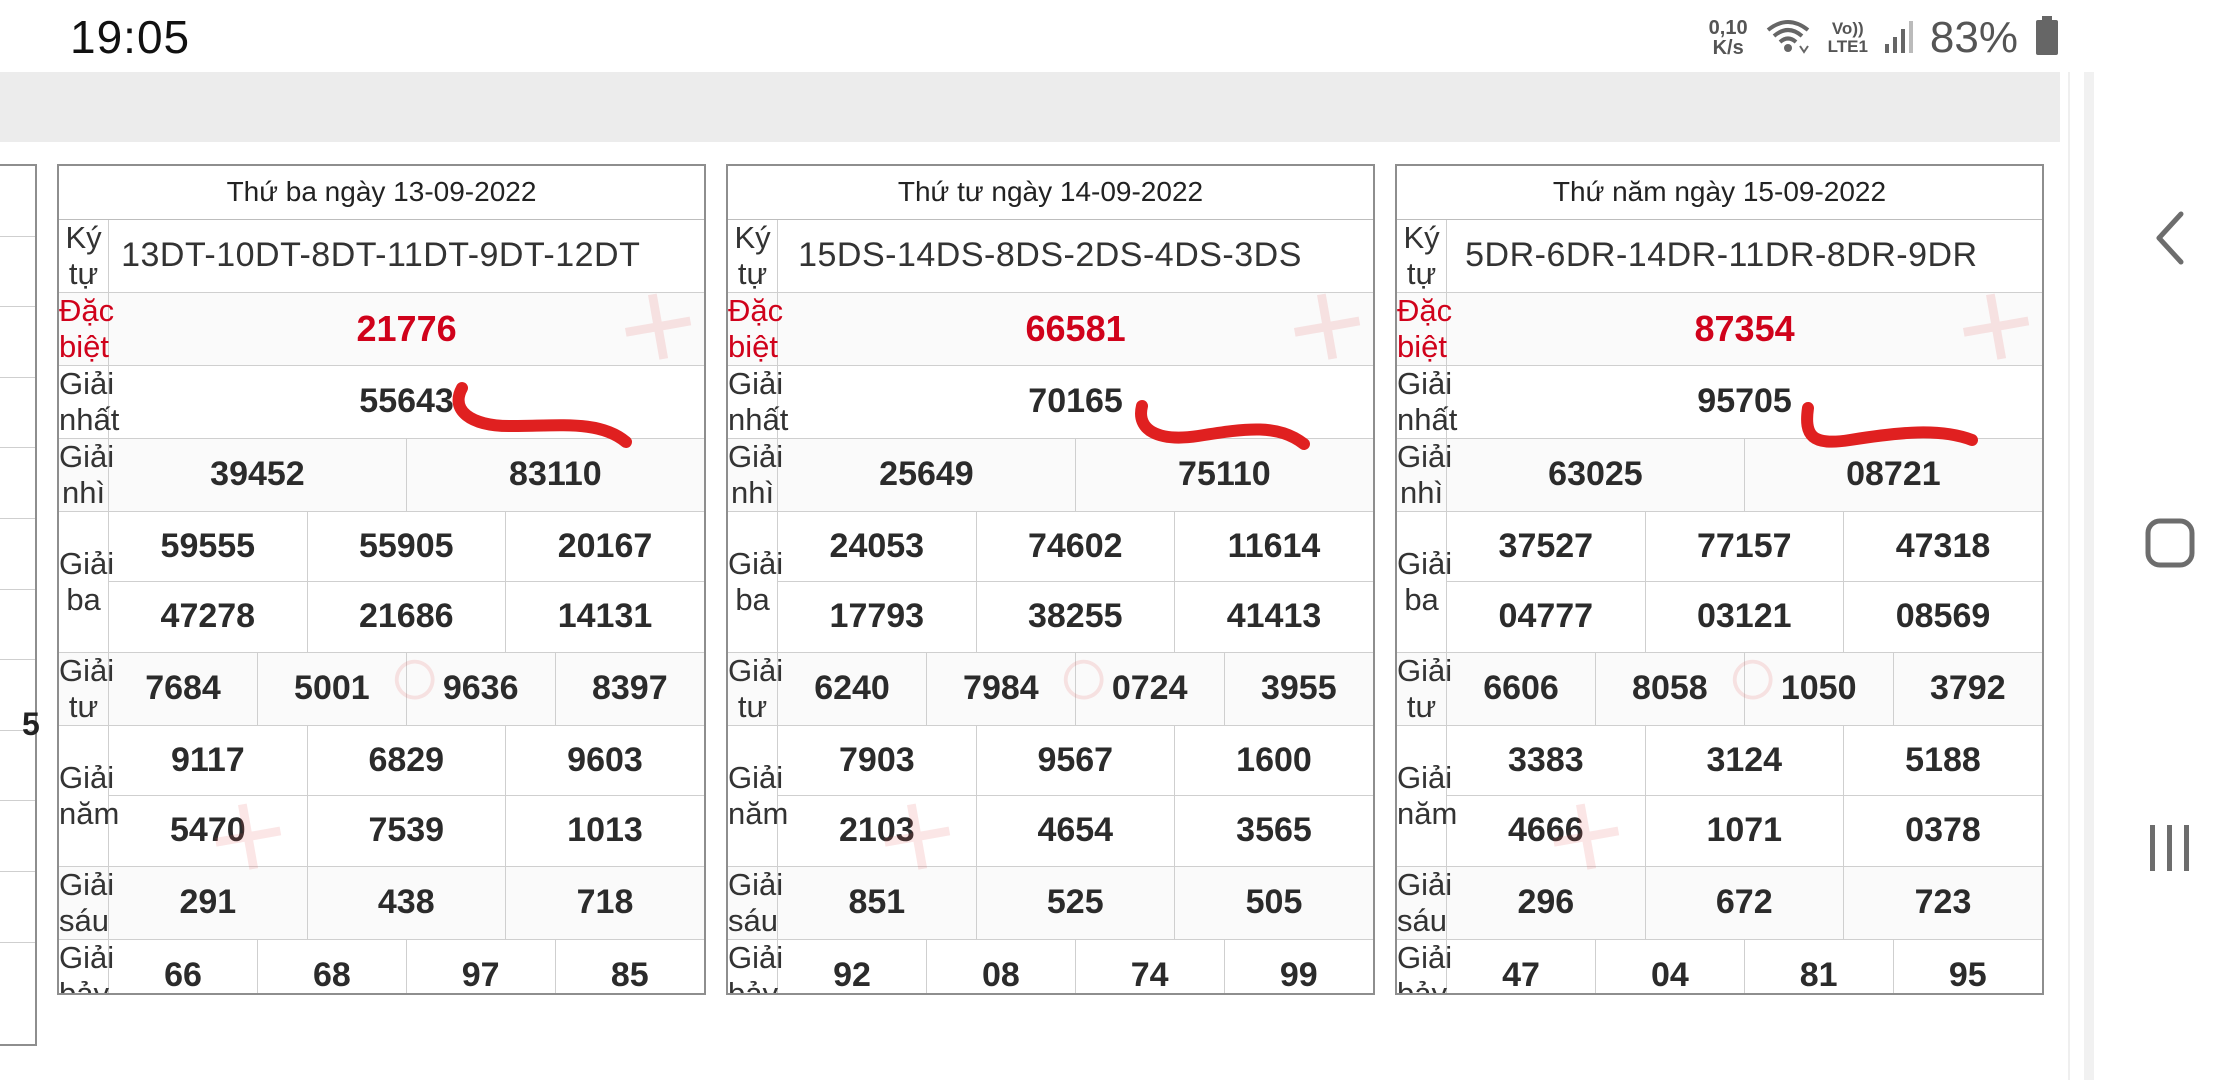  I want to click on network-speed: 0,10 K/s, so click(1728, 38).